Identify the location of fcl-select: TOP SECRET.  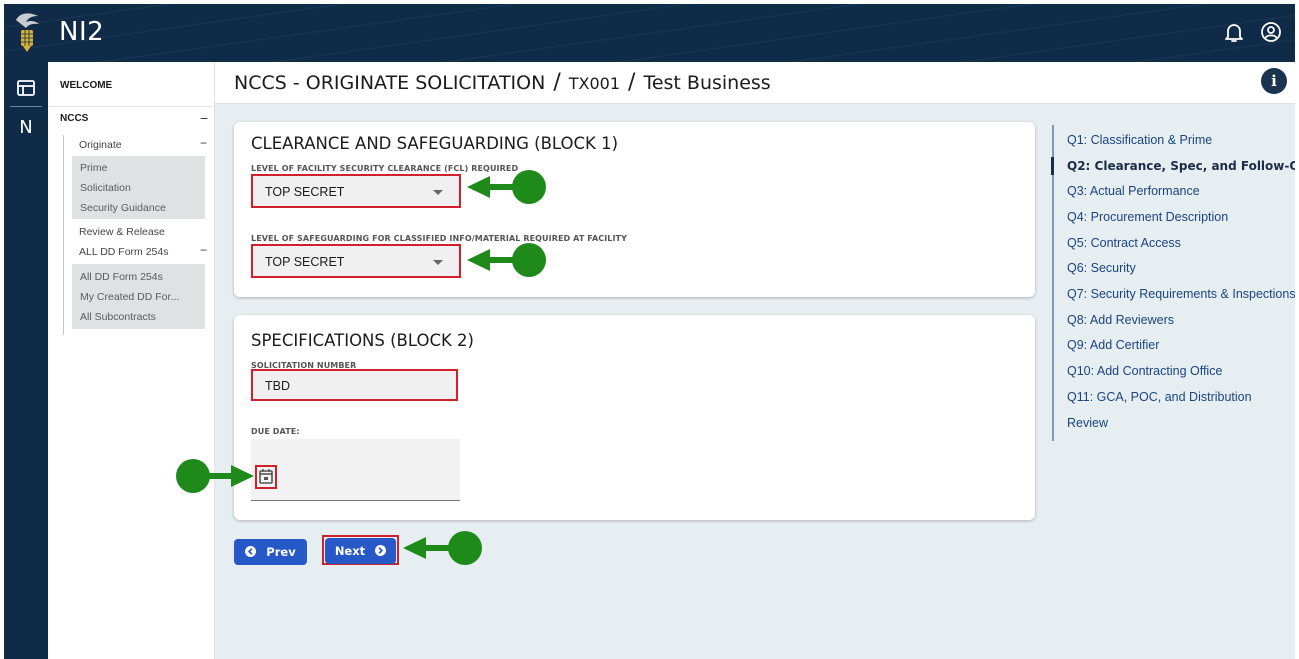
(356, 191).